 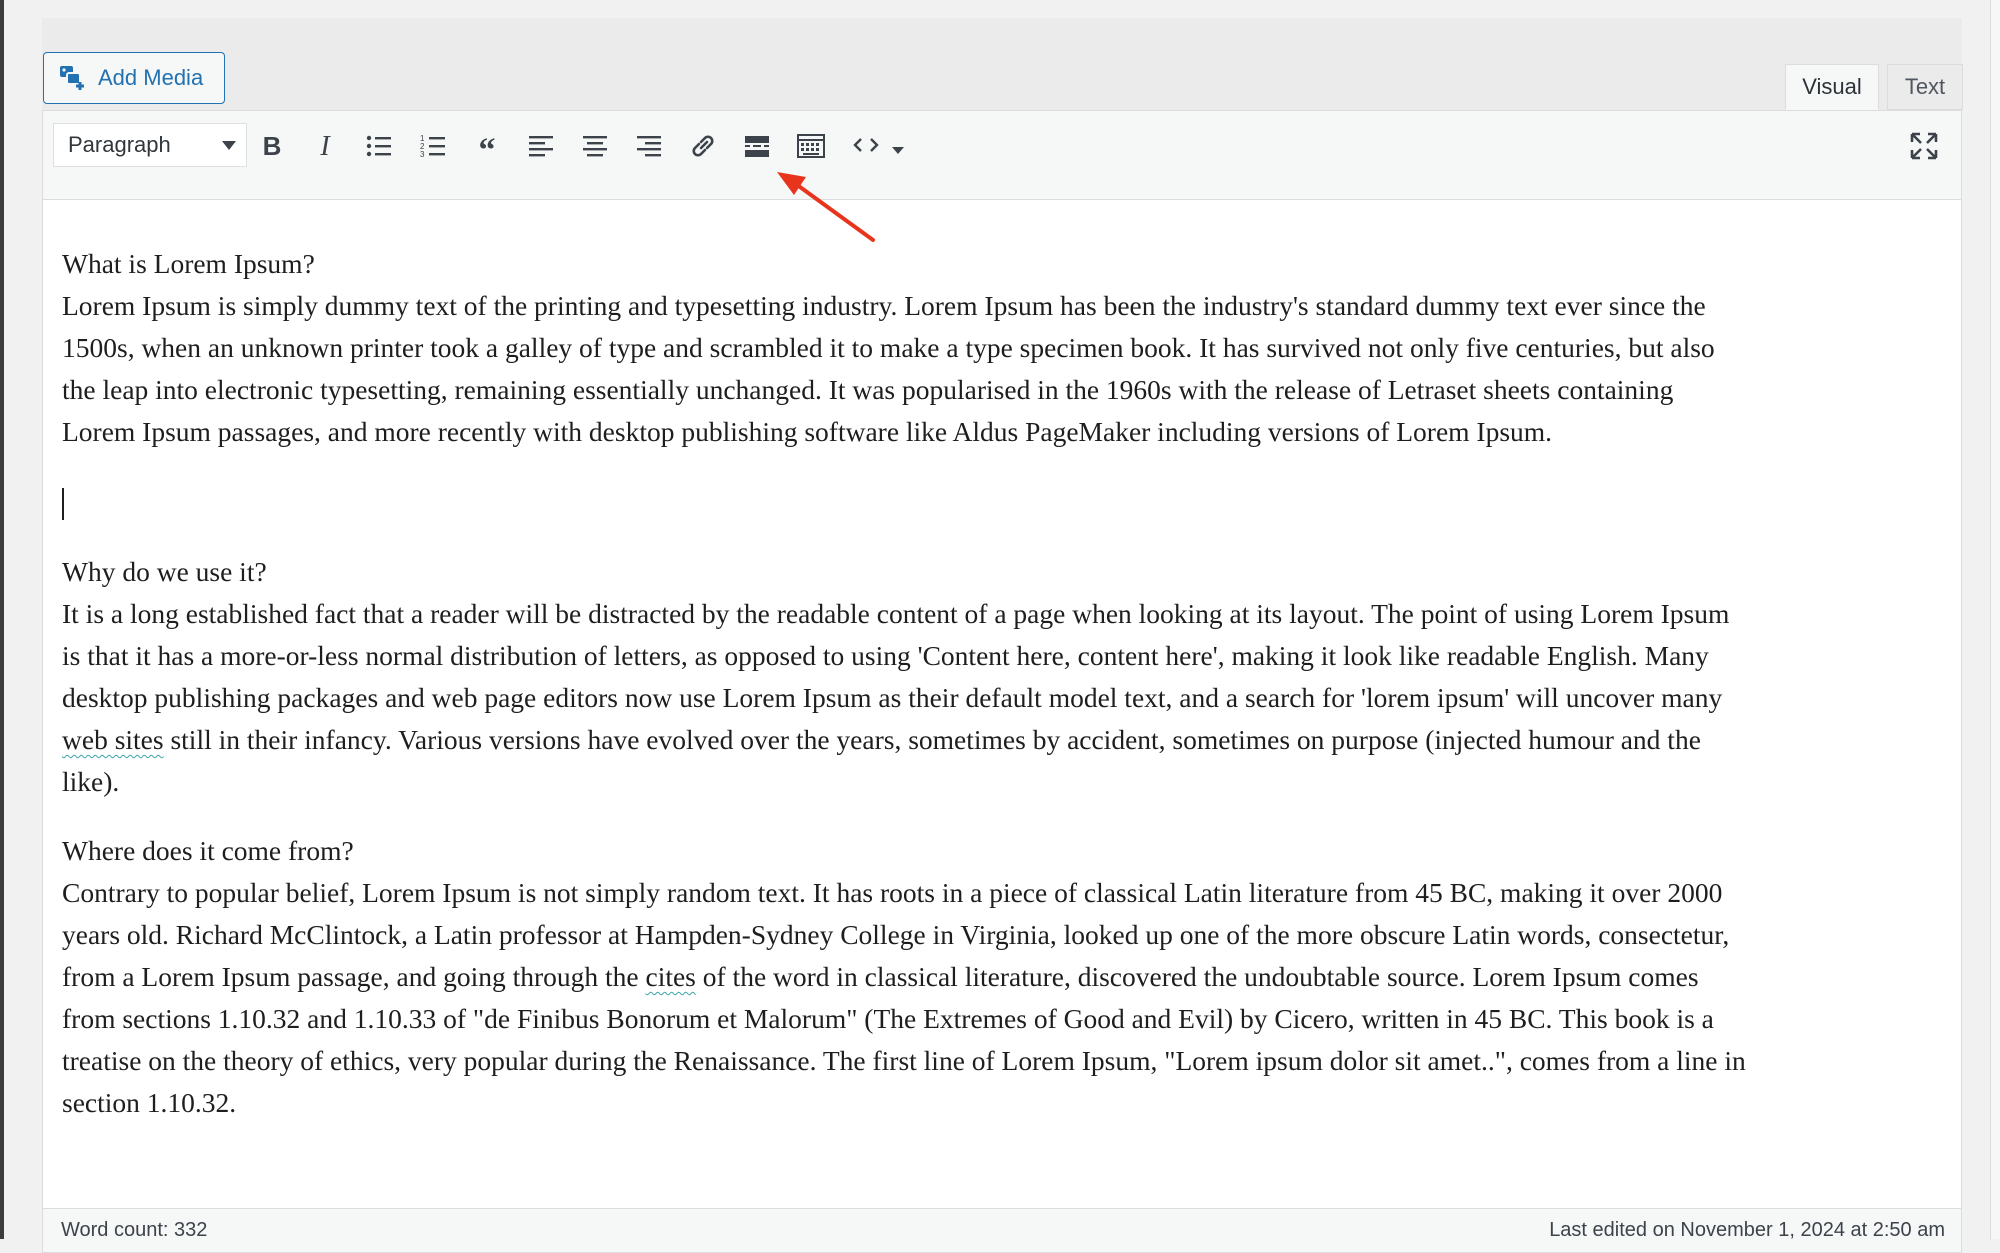 I want to click on bulleted-list-icon, so click(x=378, y=146).